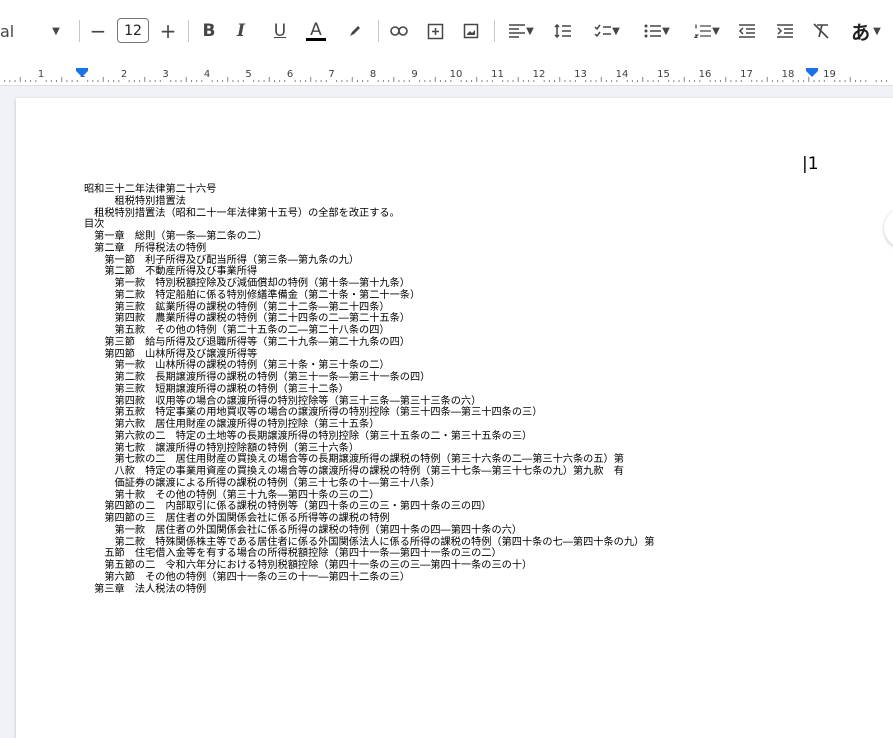  I want to click on ruler-label: 19, so click(829, 74).